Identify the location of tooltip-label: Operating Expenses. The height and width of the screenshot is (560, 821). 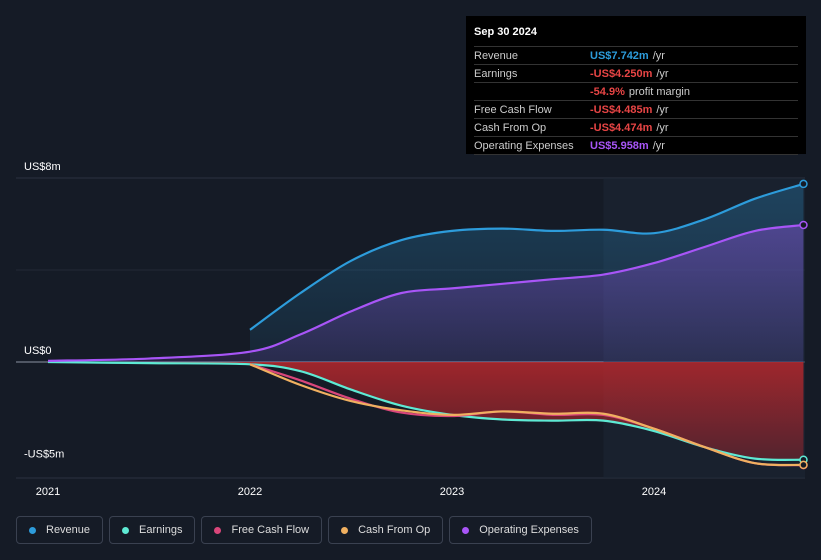
(524, 146).